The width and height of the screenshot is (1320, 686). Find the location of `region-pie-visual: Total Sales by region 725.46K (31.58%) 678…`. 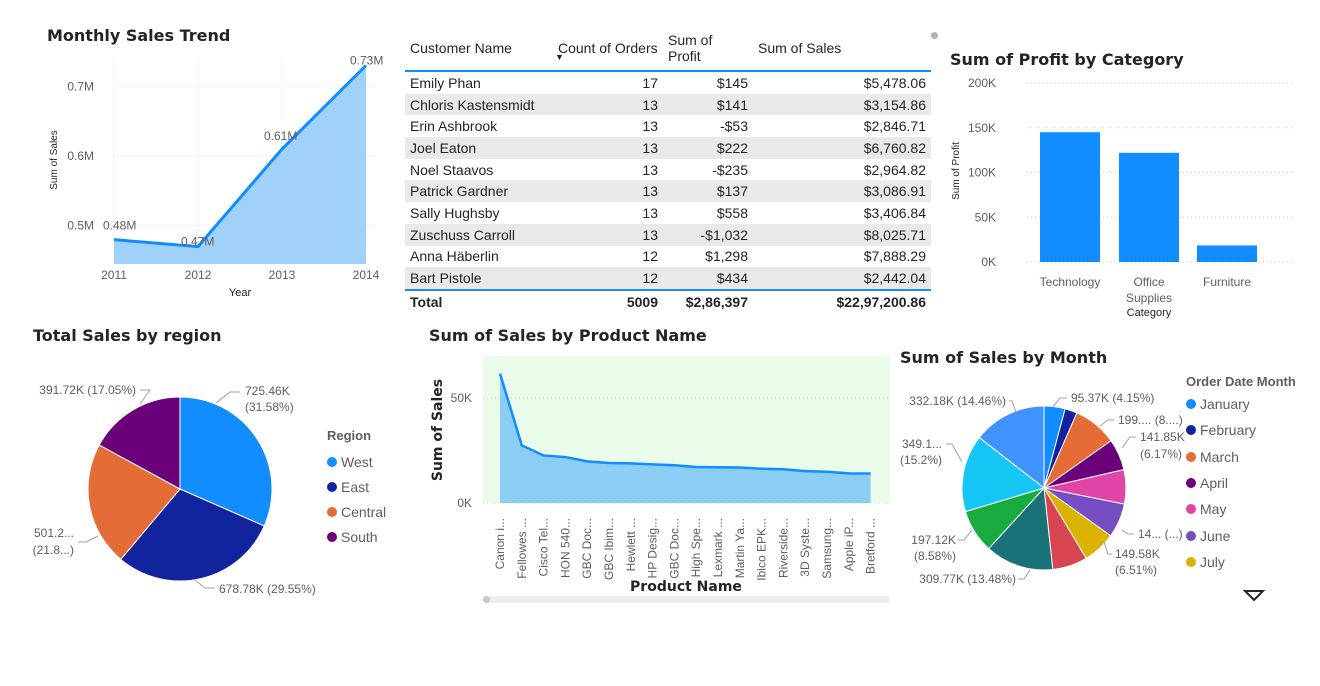

region-pie-visual: Total Sales by region 725.46K (31.58%) 678… is located at coordinates (200, 470).